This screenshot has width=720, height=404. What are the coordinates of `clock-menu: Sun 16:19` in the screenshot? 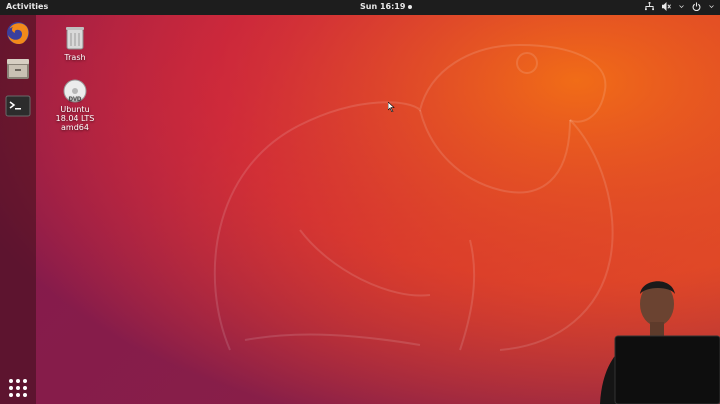 It's located at (386, 6).